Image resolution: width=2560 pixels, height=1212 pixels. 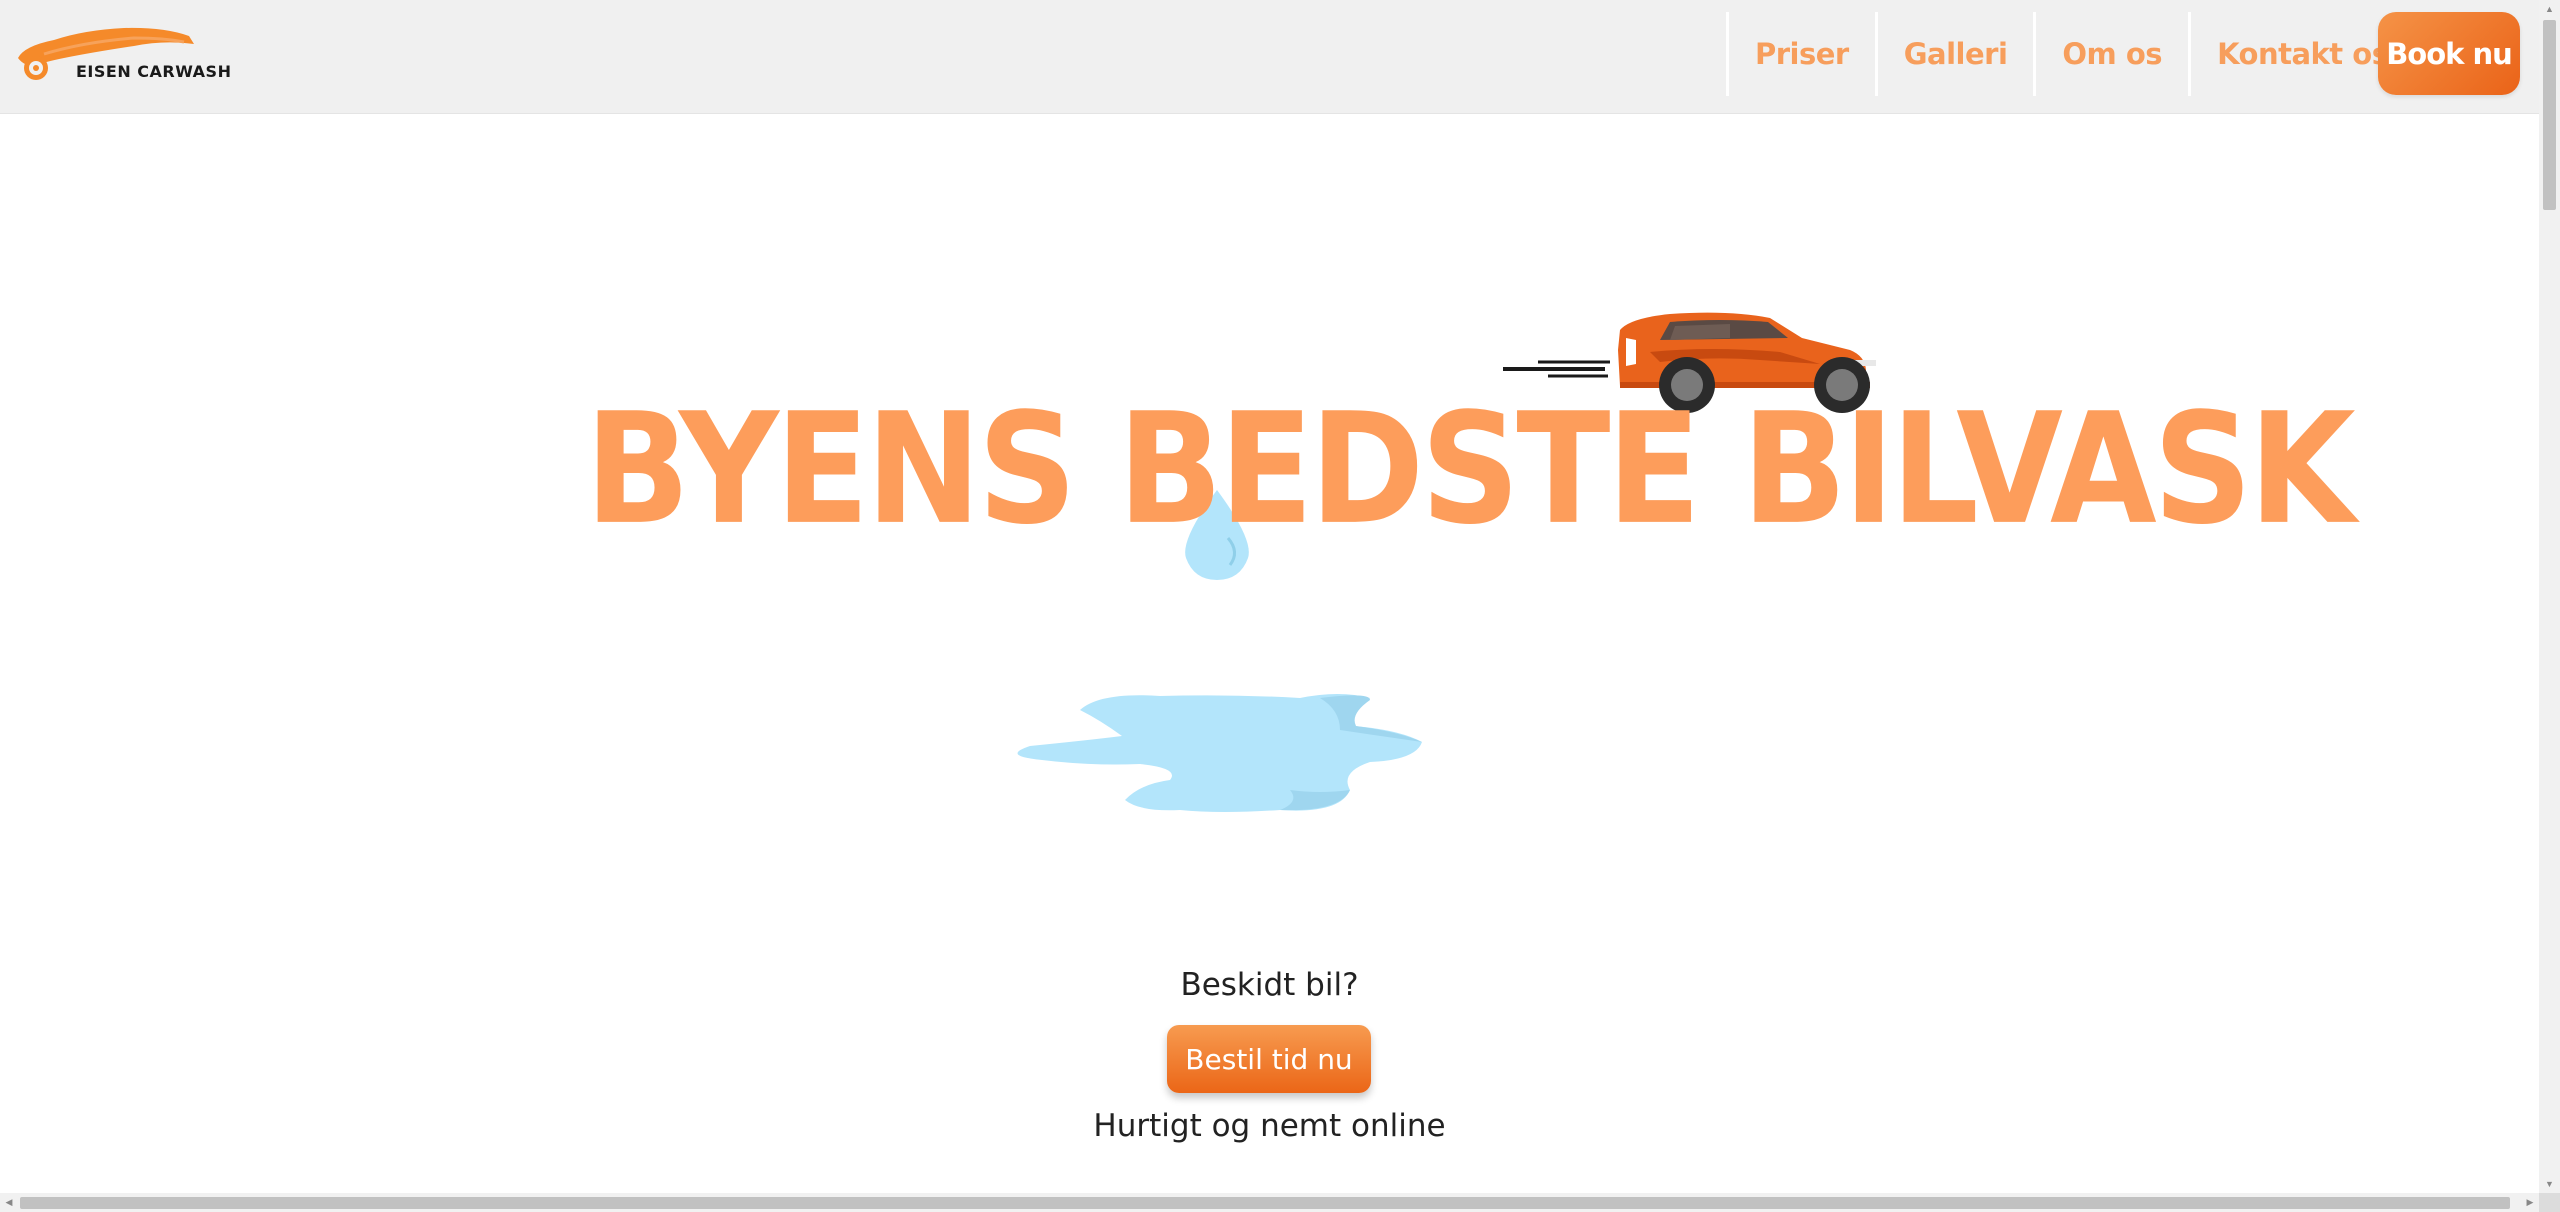 I want to click on logo-text: EISEN CARWASH, so click(x=154, y=71).